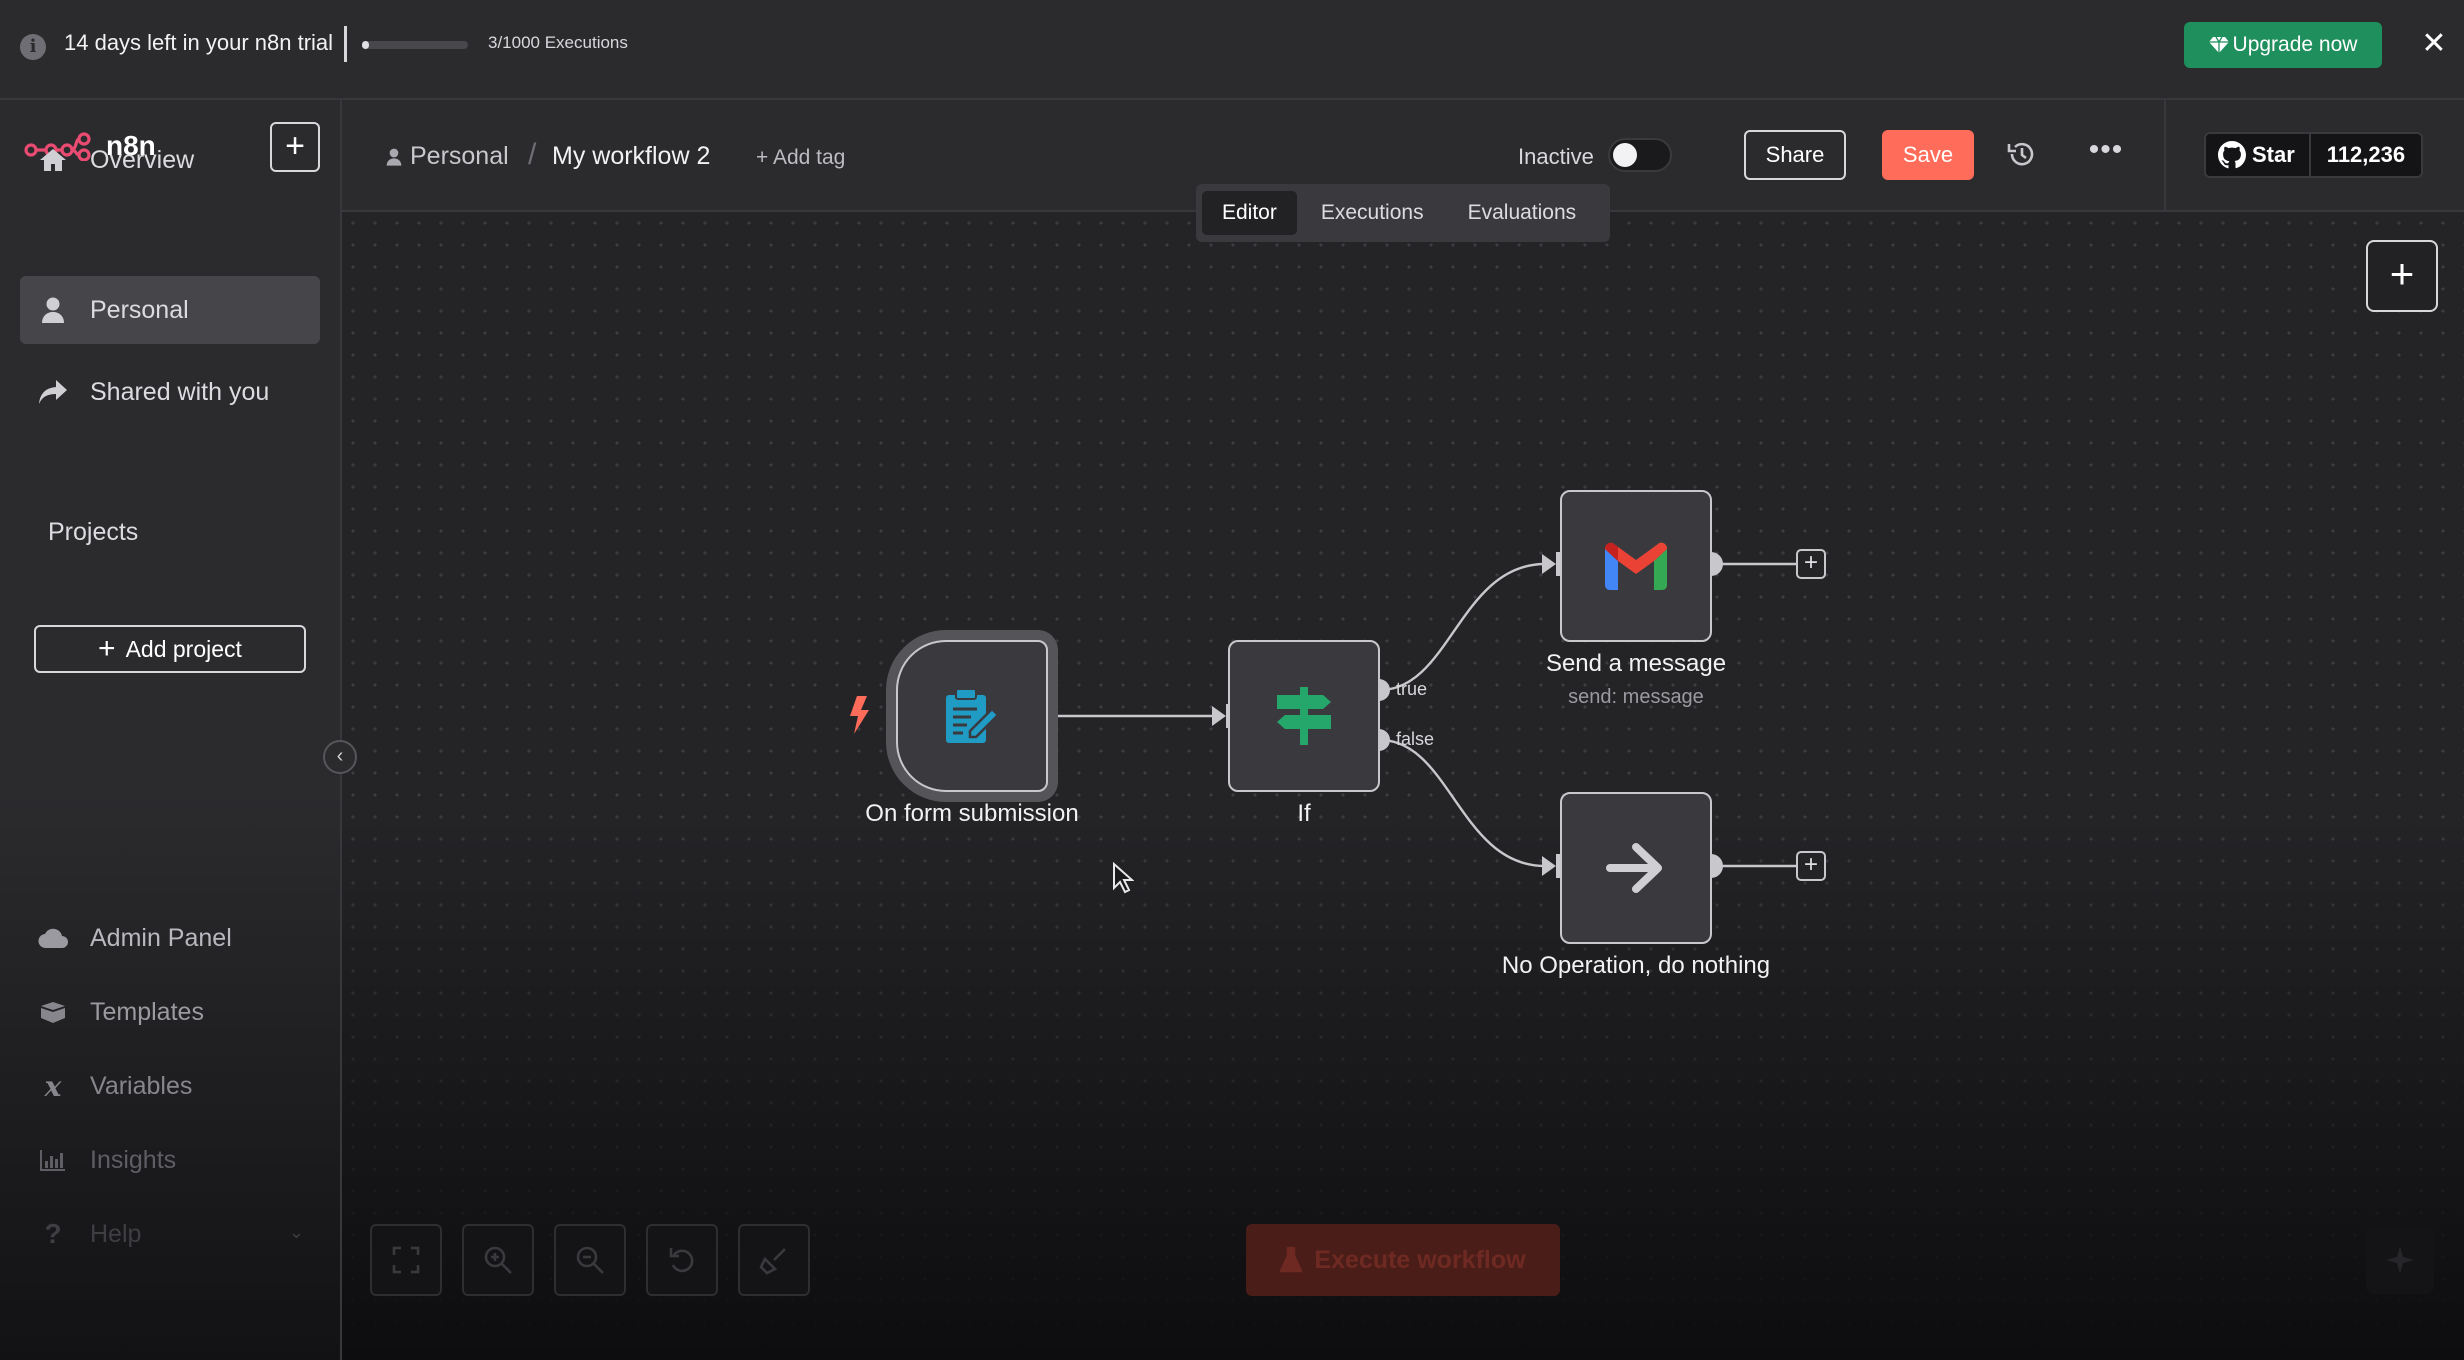 The height and width of the screenshot is (1360, 2464). I want to click on node-label: On form submission, so click(972, 813).